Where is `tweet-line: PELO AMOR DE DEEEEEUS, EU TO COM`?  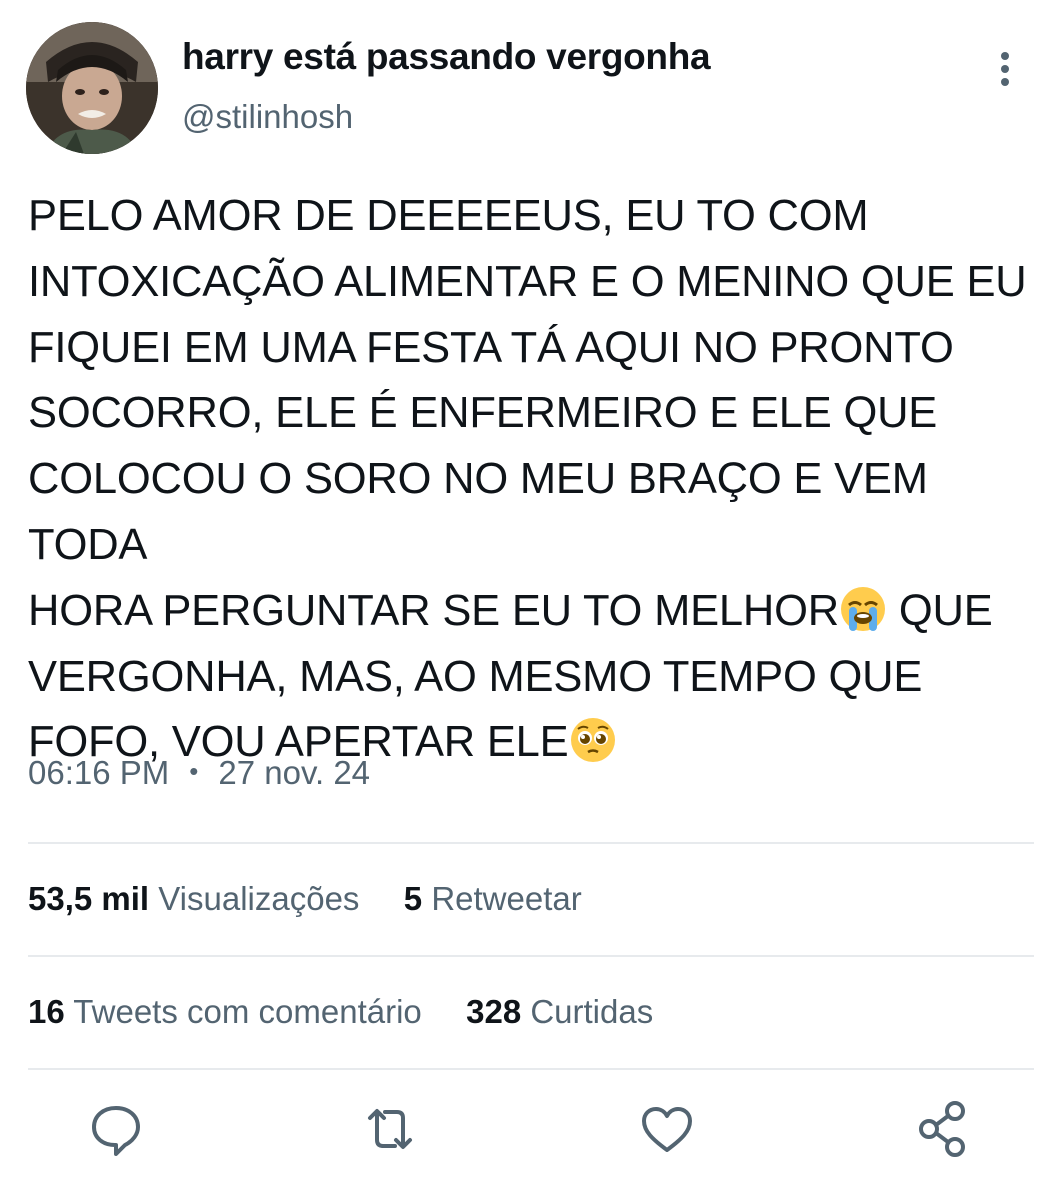
tweet-line: PELO AMOR DE DEEEEEUS, EU TO COM is located at coordinates (448, 216).